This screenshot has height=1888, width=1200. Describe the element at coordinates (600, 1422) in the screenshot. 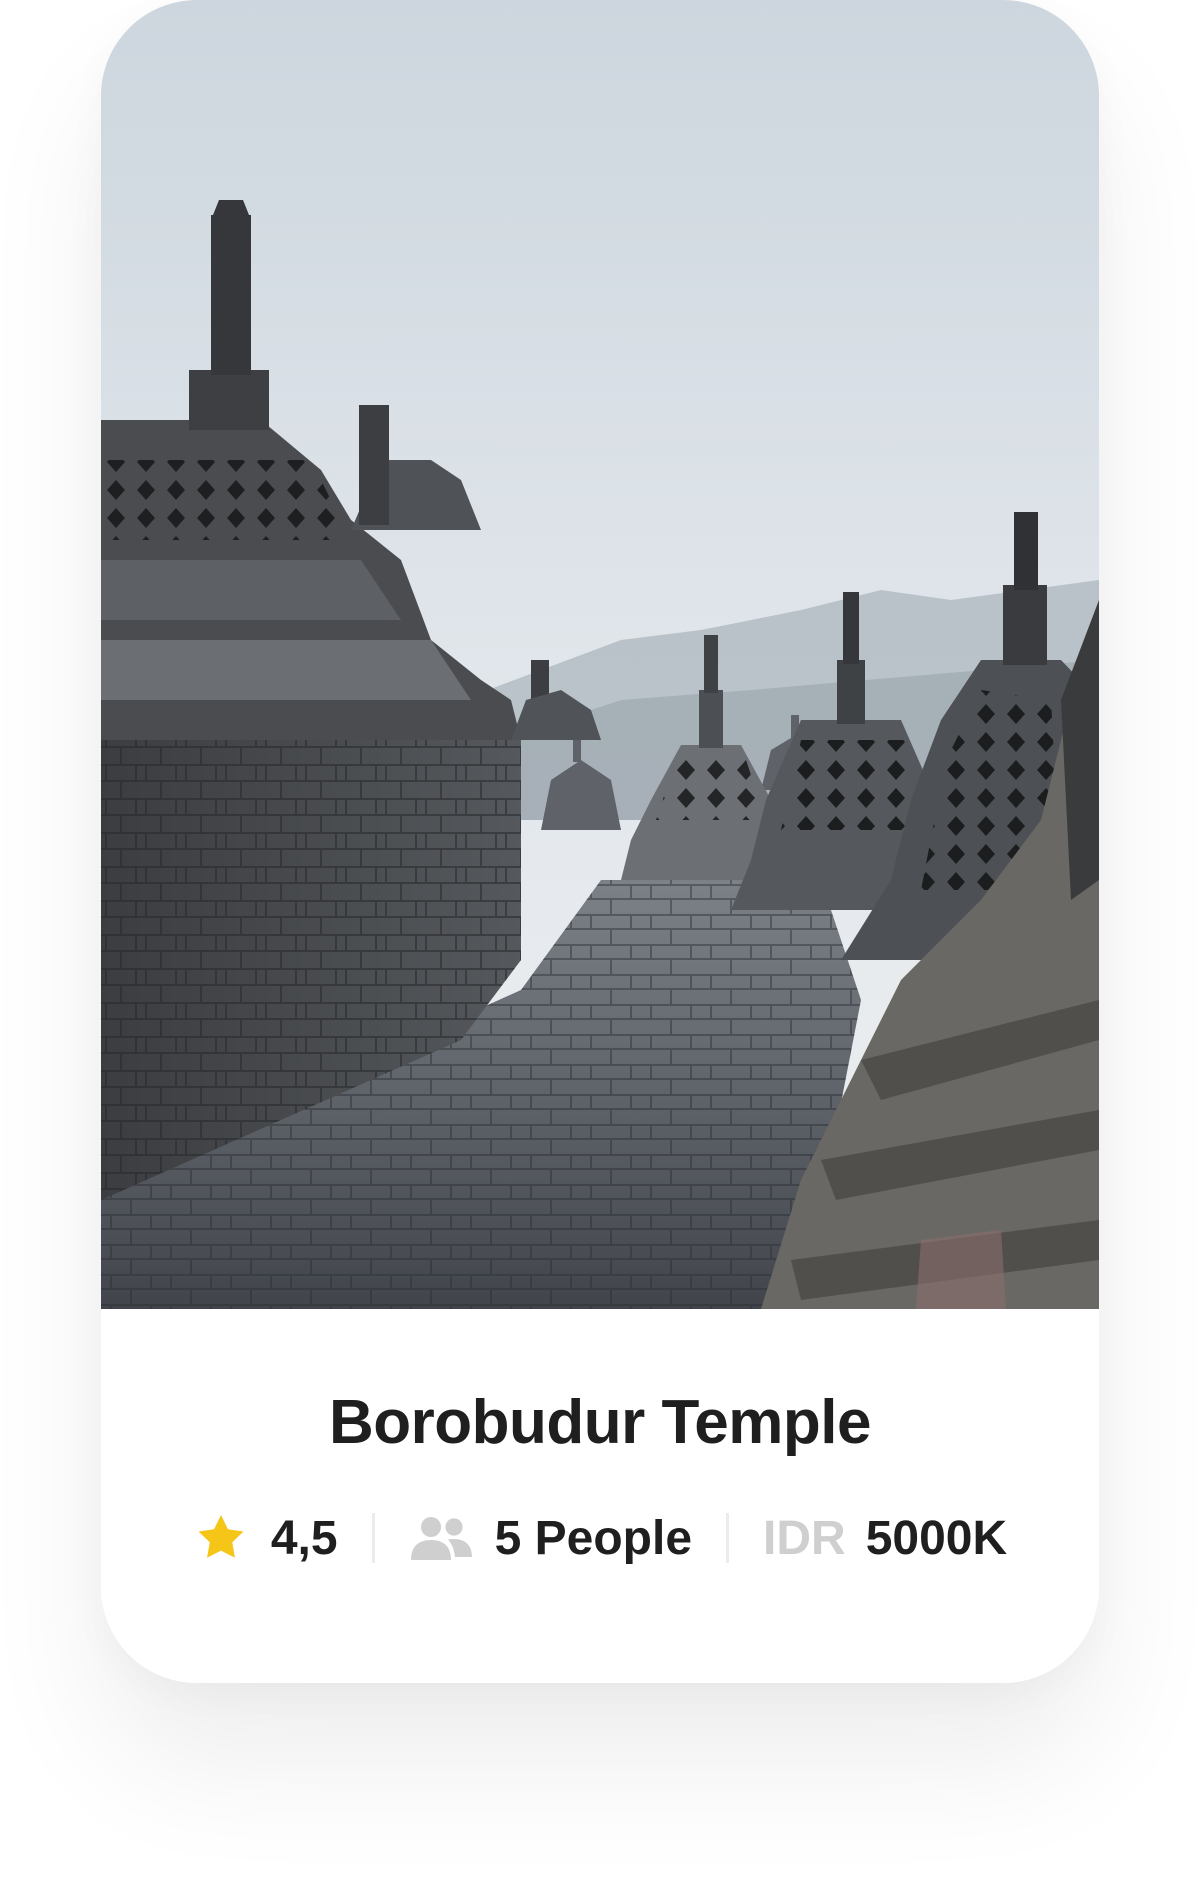

I see `destination-title: Borobudur Temple` at that location.